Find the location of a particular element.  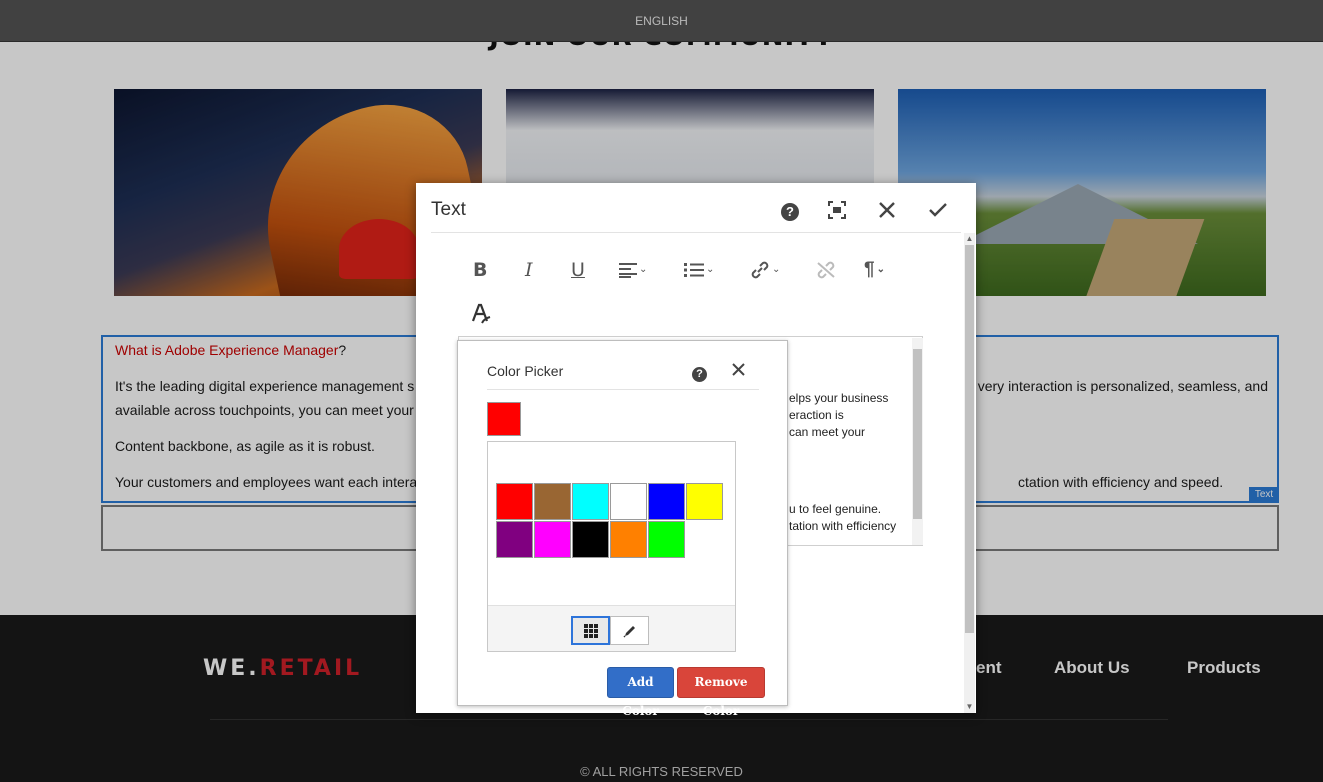

editor-line-2: eraction is is located at coordinates (816, 415).